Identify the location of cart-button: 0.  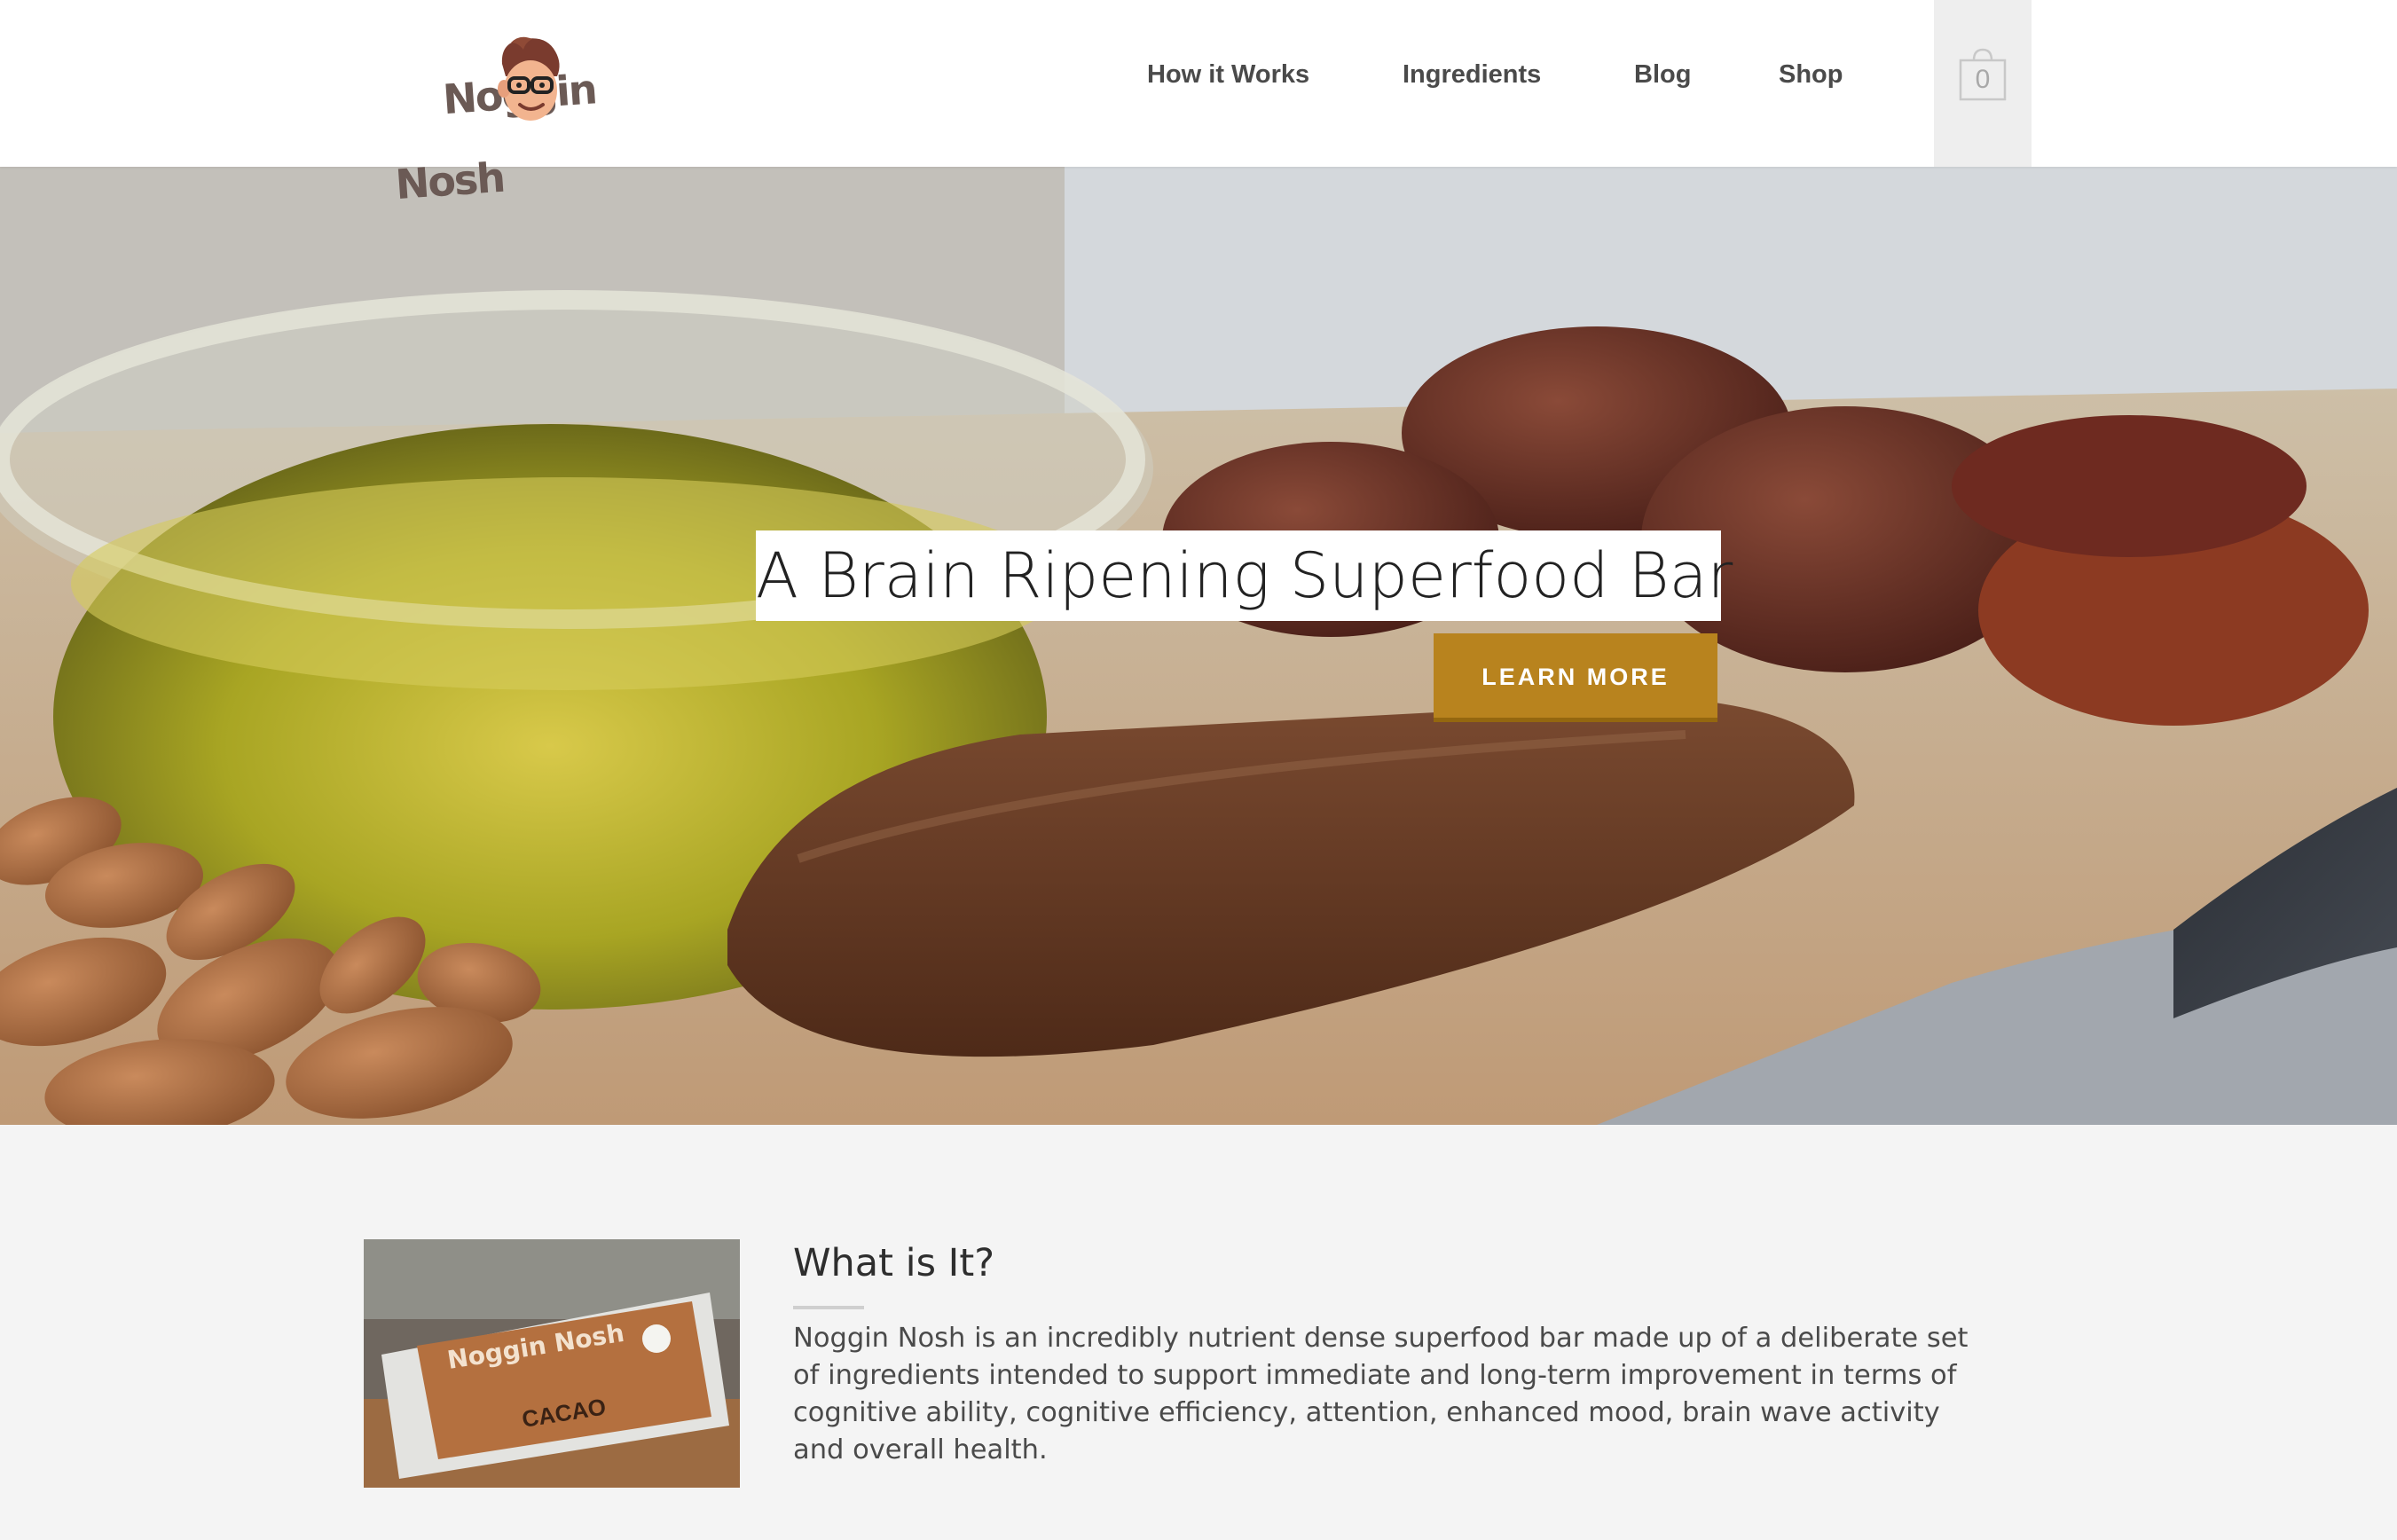
(1983, 83).